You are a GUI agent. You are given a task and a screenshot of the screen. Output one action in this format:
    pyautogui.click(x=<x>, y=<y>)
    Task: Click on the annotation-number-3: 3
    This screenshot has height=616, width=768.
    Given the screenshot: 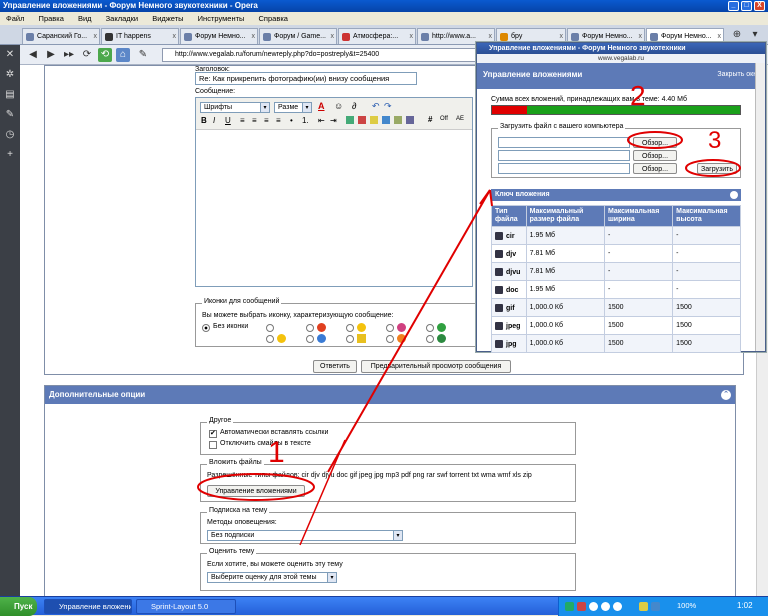 What is the action you would take?
    pyautogui.click(x=714, y=140)
    